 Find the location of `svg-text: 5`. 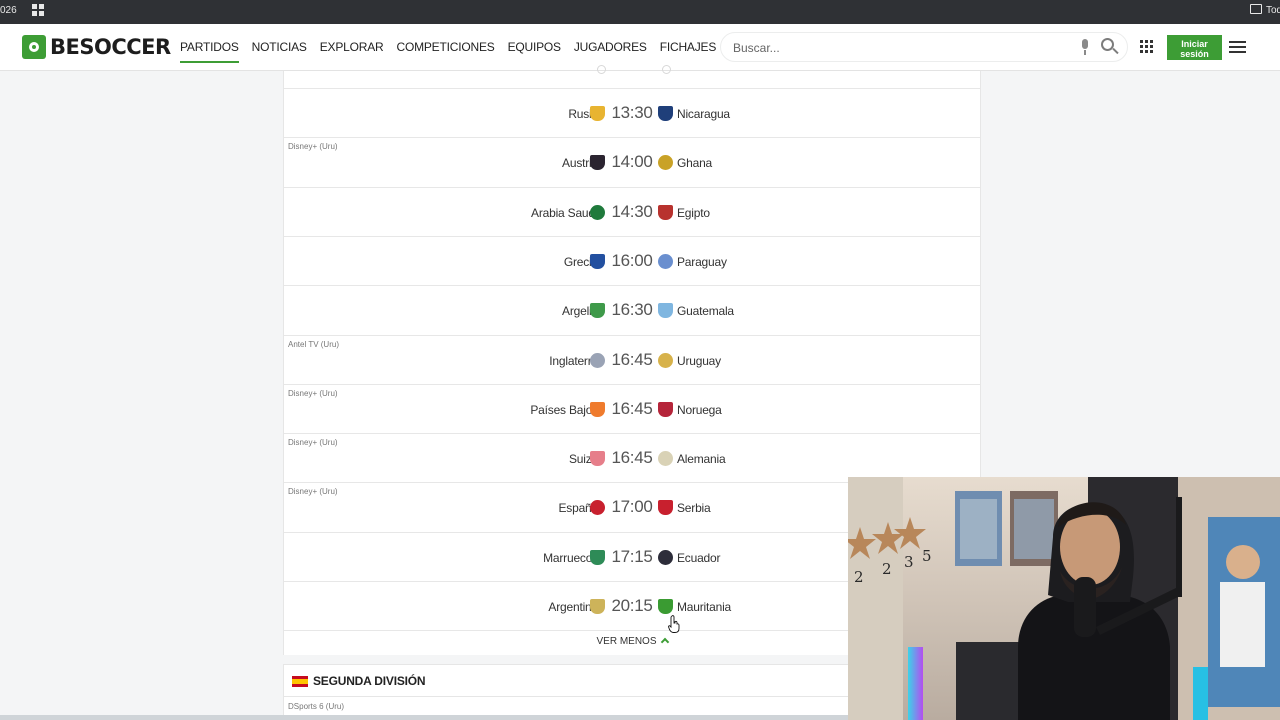

svg-text: 5 is located at coordinates (927, 556).